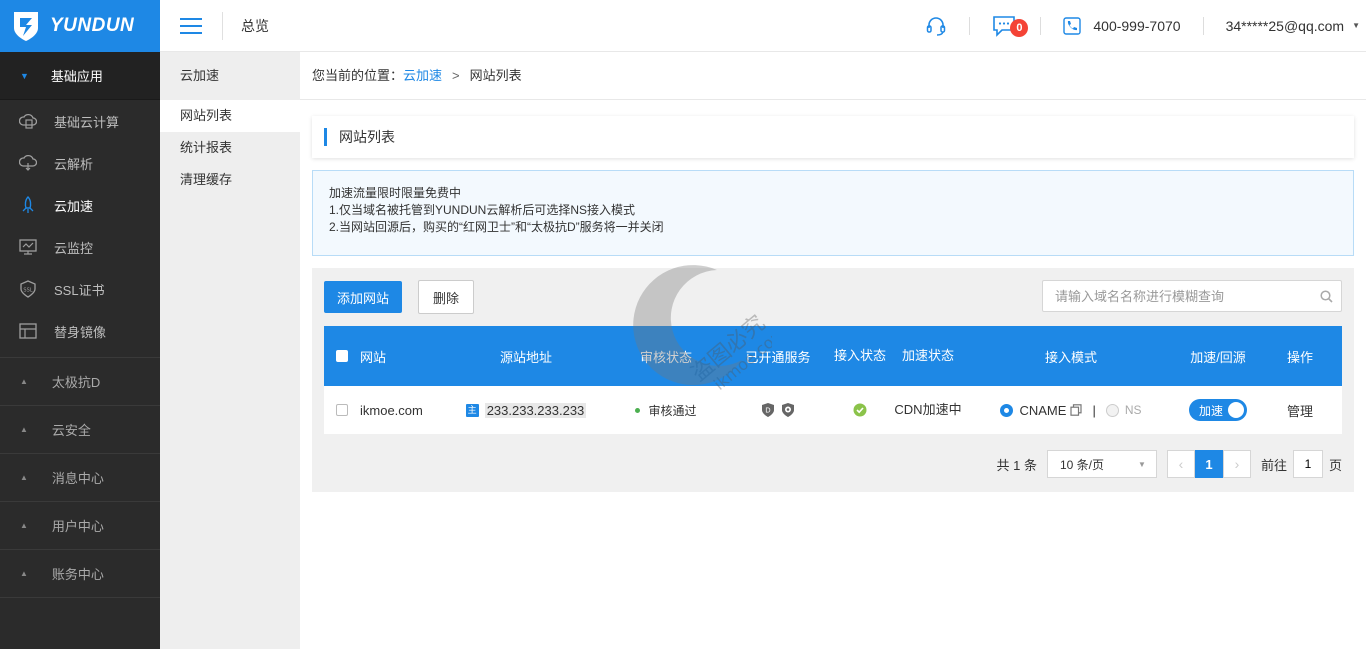 This screenshot has height=649, width=1366. I want to click on cloud-compute-icon, so click(28, 121).